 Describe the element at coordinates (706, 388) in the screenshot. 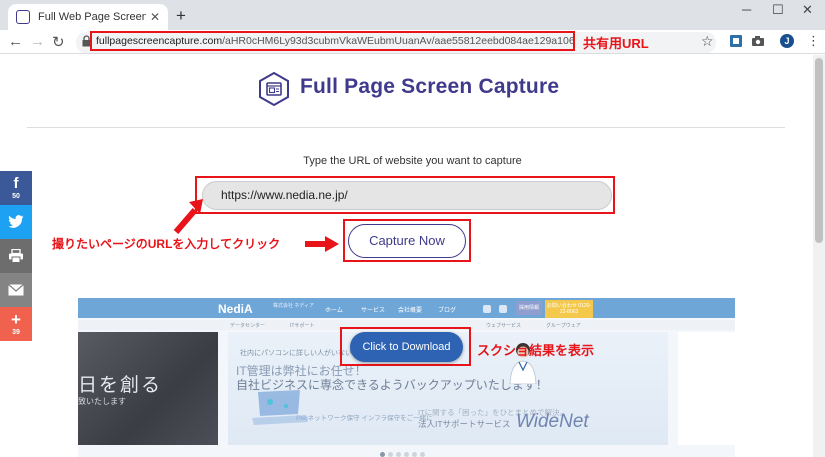

I see `preview-right-panel` at that location.